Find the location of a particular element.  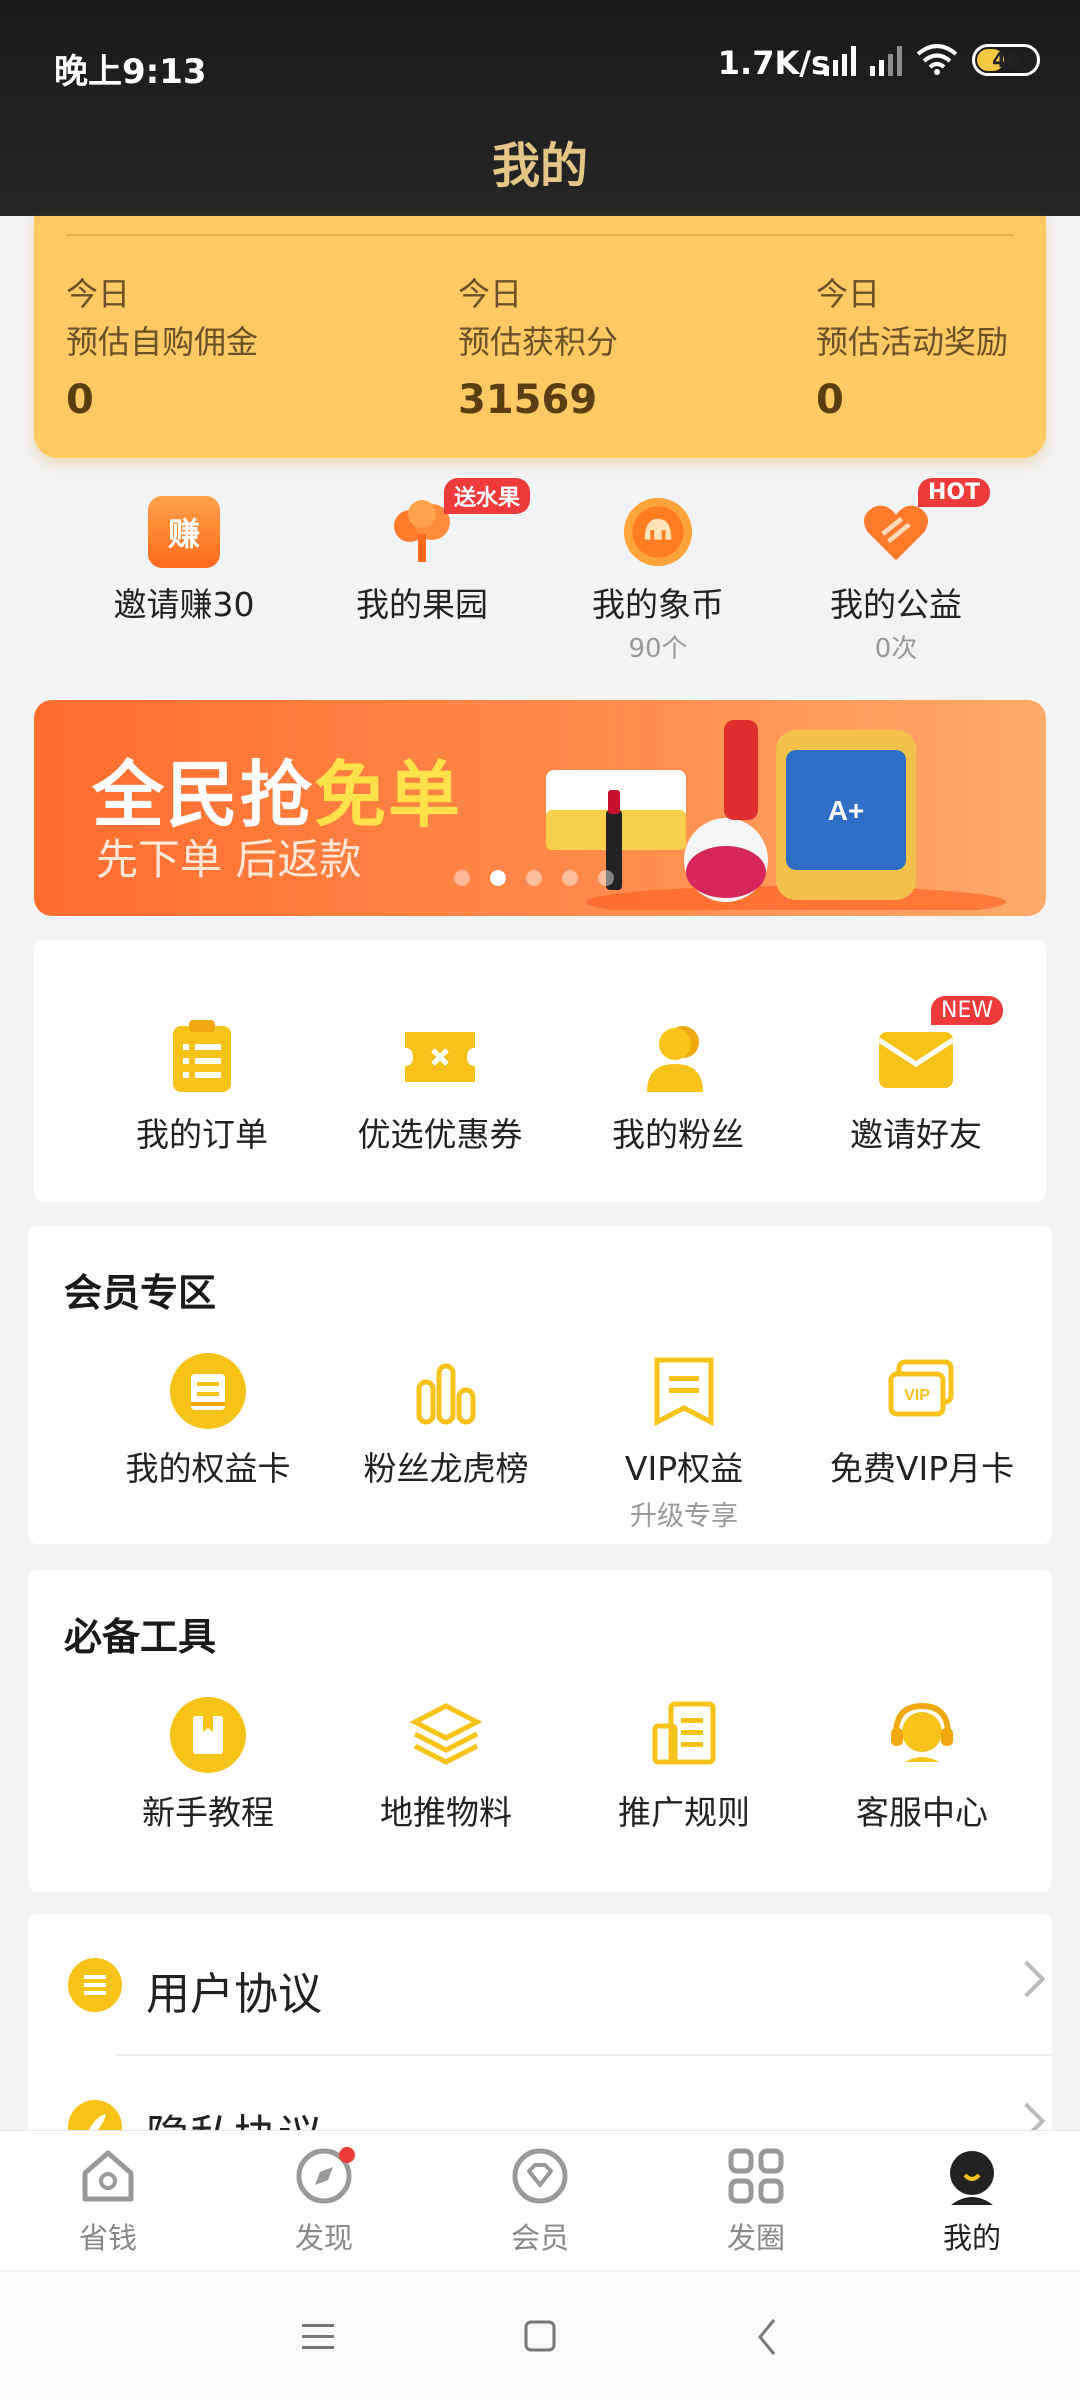

user-agreement-row: 用户协议 is located at coordinates (540, 1985).